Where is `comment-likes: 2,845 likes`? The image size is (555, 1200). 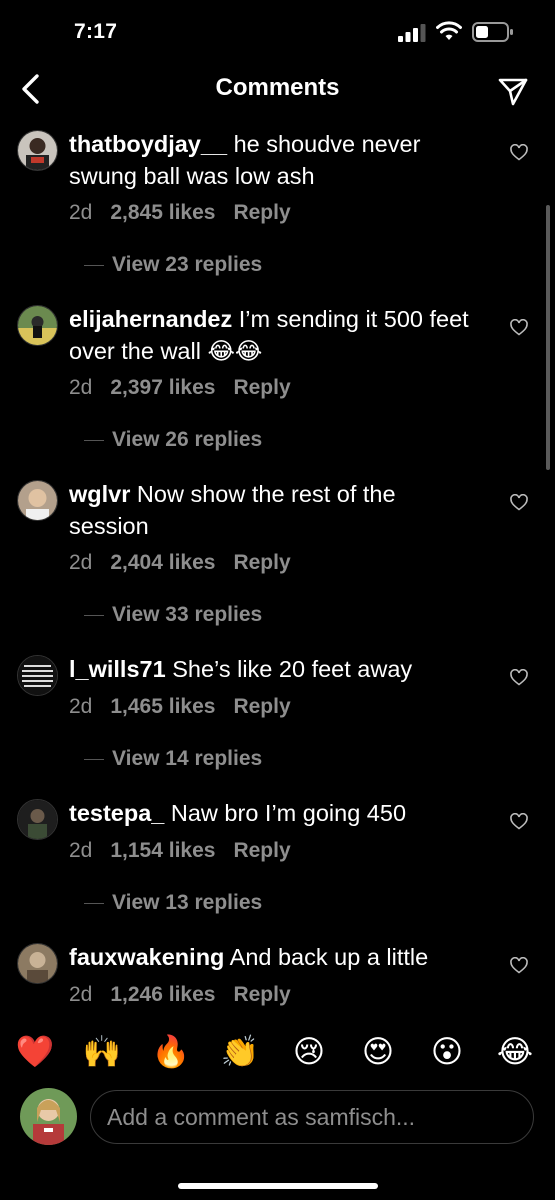
comment-likes: 2,845 likes is located at coordinates (162, 212).